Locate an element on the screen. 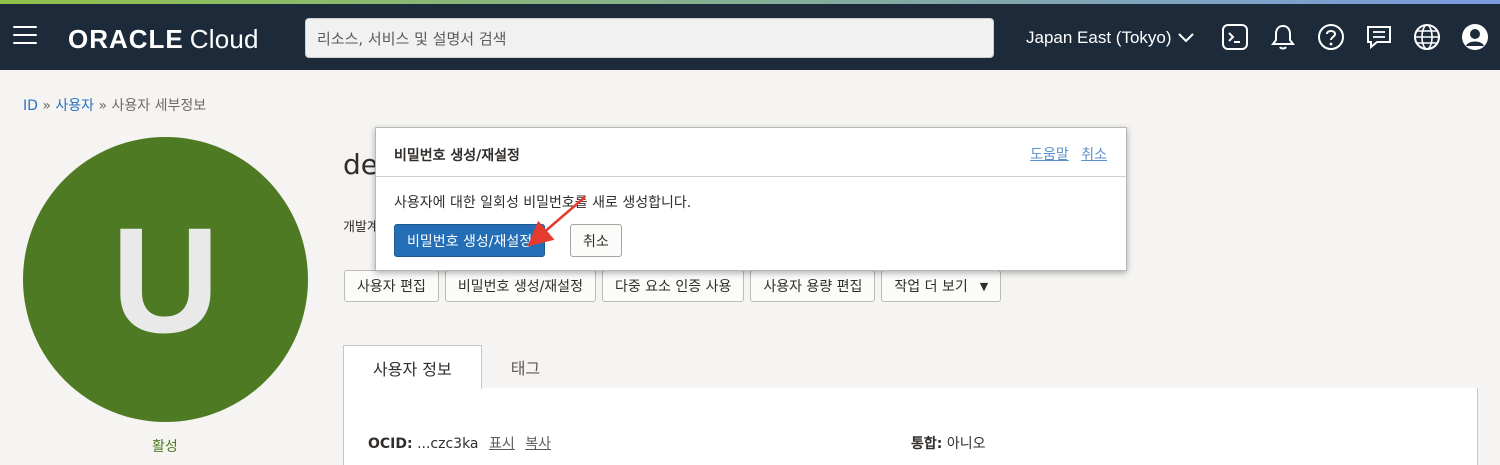 The width and height of the screenshot is (1500, 465). user-profile-icon is located at coordinates (1475, 37).